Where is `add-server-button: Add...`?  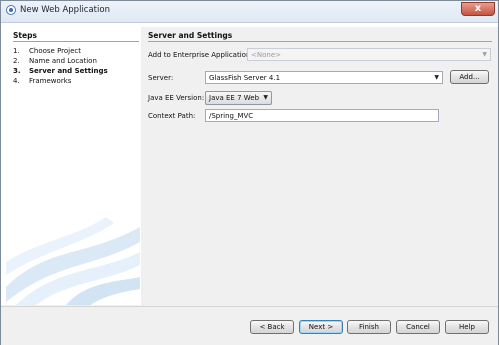
add-server-button: Add... is located at coordinates (469, 77).